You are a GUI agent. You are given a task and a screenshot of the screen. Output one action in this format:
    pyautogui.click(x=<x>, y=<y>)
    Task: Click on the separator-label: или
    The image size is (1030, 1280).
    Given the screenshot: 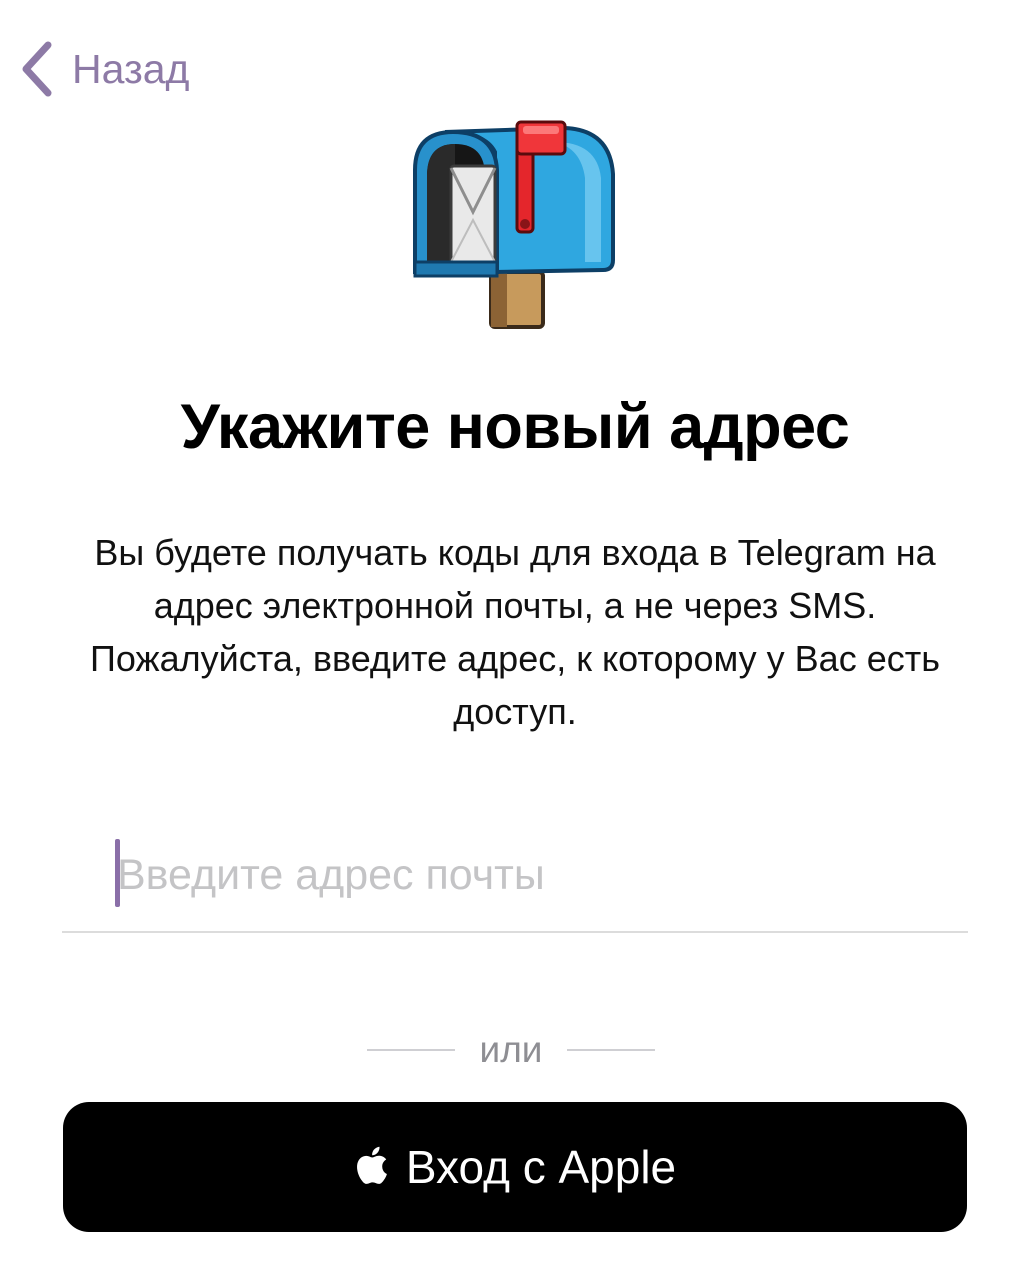 What is the action you would take?
    pyautogui.click(x=511, y=1049)
    